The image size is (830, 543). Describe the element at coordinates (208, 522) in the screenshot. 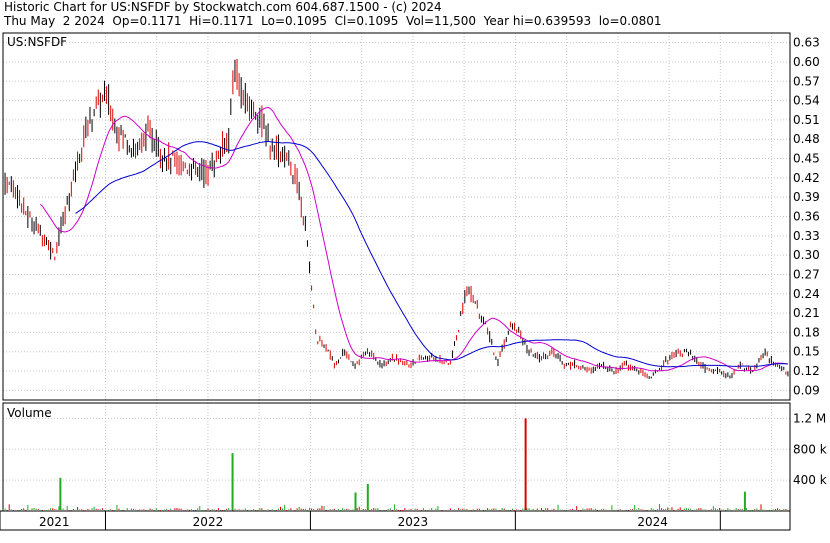

I see `year-label: 2022` at that location.